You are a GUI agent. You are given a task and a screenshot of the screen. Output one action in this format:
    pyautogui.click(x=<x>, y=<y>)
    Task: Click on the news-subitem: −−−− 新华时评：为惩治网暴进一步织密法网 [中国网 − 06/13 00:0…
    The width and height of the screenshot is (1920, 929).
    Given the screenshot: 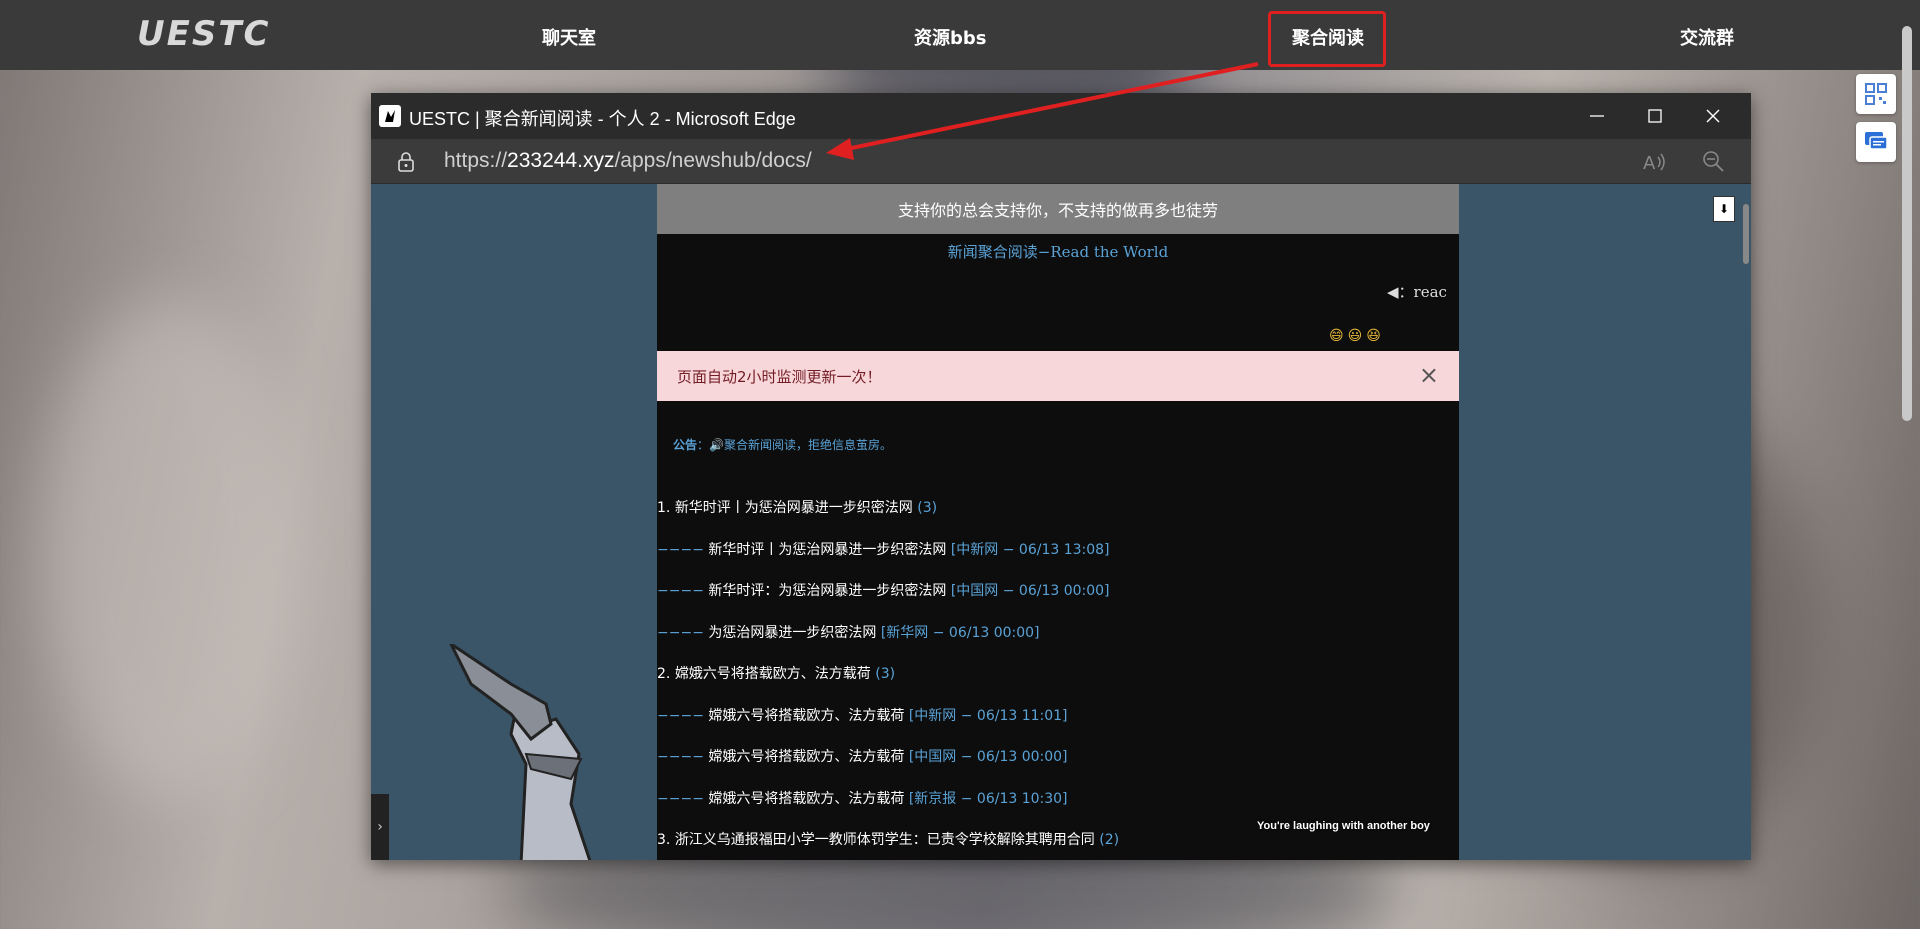 What is the action you would take?
    pyautogui.click(x=883, y=590)
    